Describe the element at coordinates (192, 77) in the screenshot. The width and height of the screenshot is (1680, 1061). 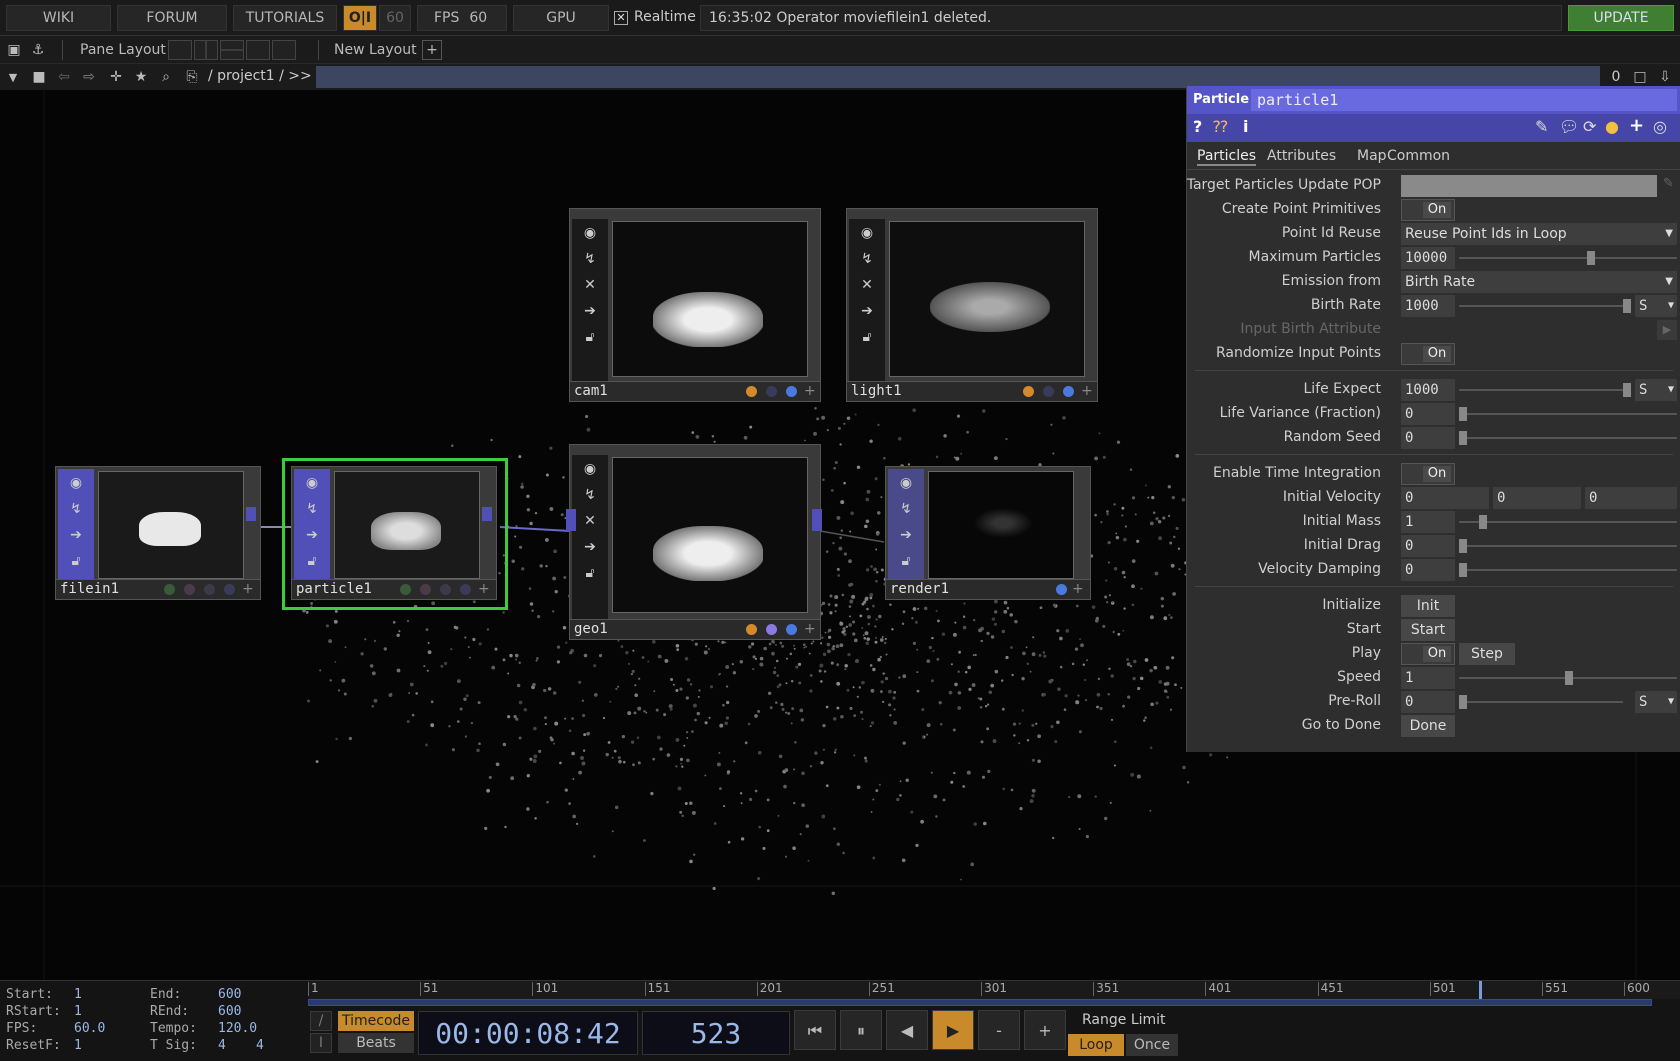
I see `parent-icon: ⎘` at that location.